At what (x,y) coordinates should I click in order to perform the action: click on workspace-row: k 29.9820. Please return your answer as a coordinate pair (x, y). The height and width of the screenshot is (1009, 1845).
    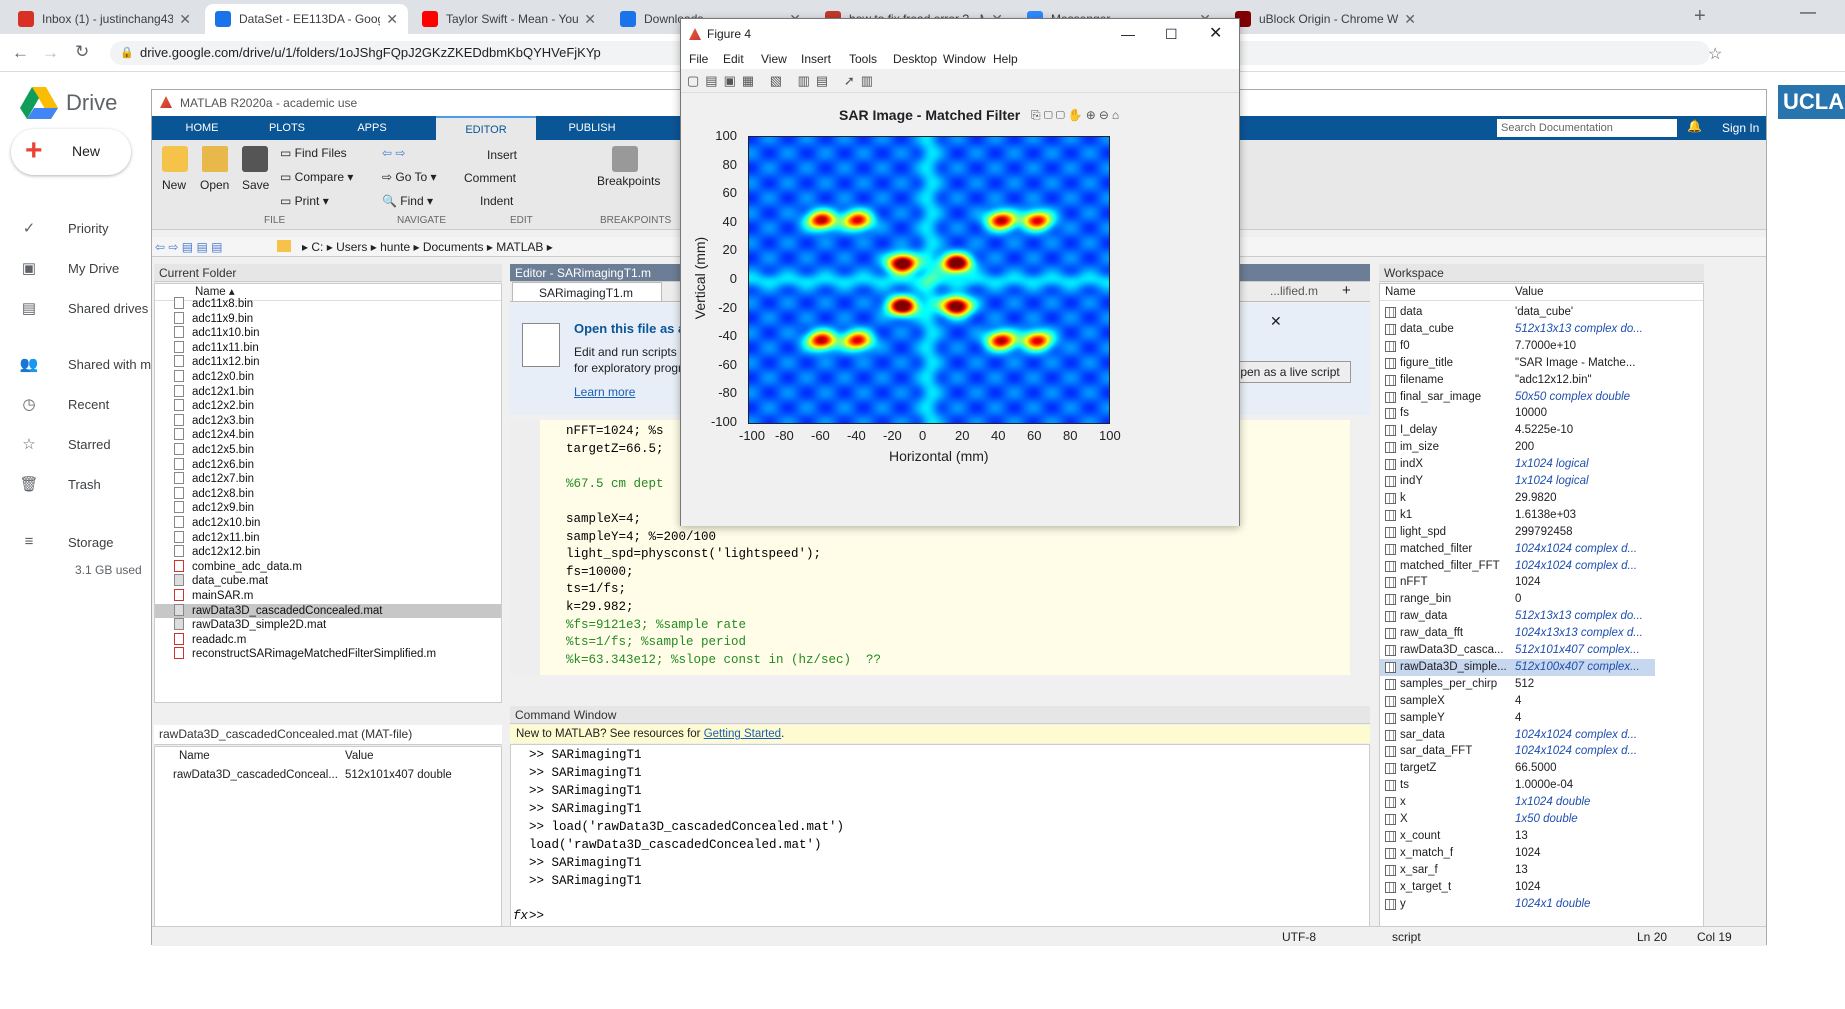
    Looking at the image, I should click on (1517, 498).